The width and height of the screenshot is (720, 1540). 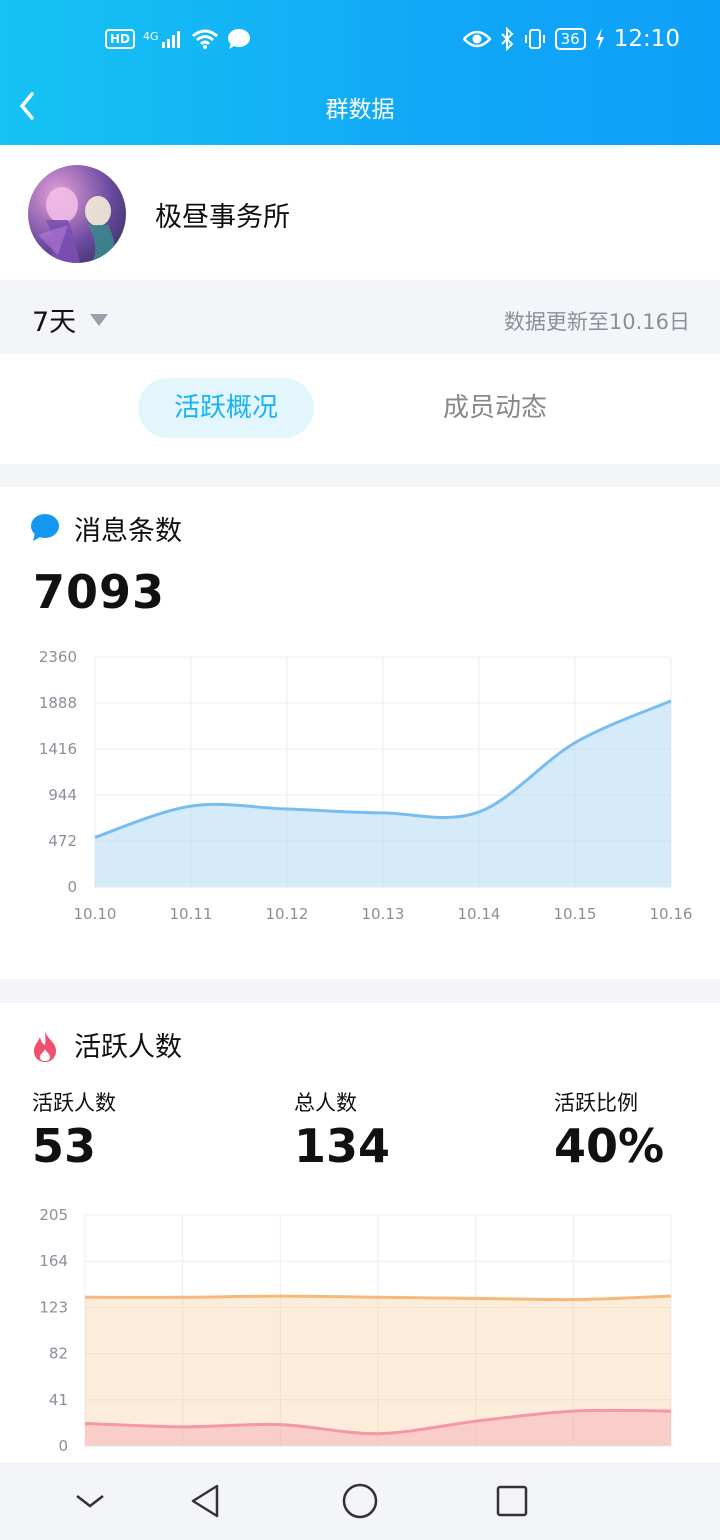 What do you see at coordinates (287, 914) in the screenshot?
I see `x-tick-label: 10.12` at bounding box center [287, 914].